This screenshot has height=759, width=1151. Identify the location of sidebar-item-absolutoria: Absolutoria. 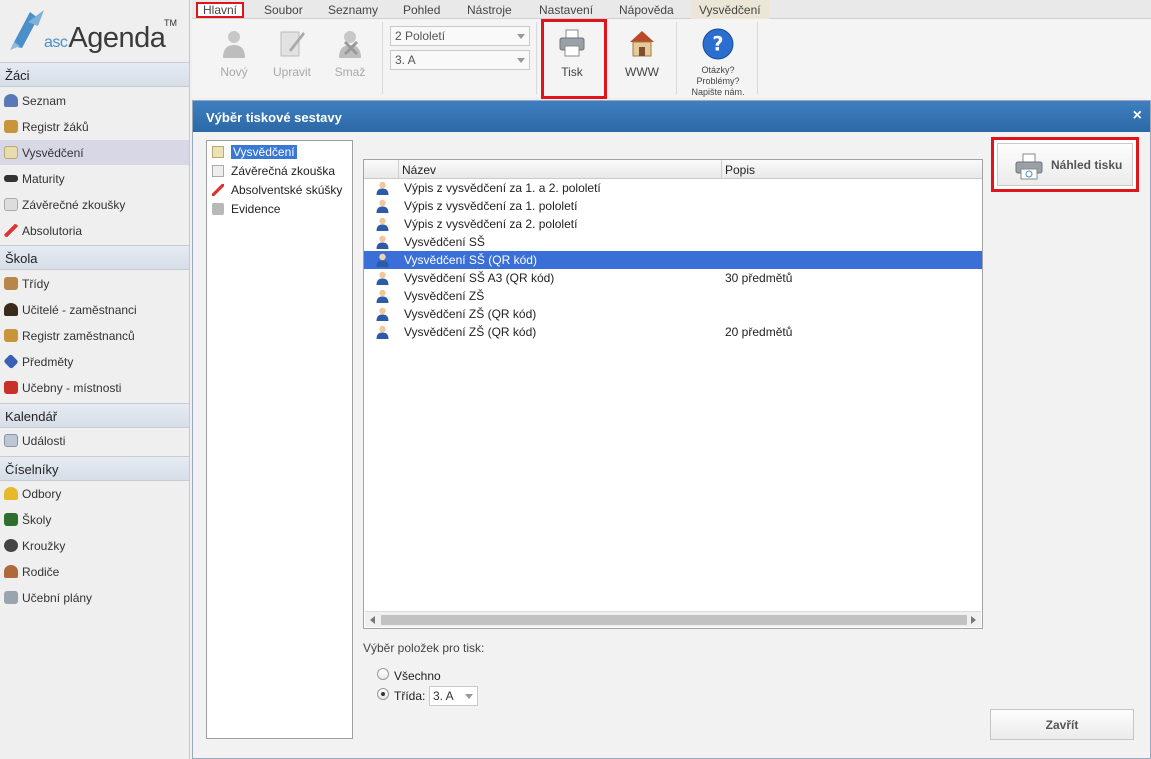
(94, 230).